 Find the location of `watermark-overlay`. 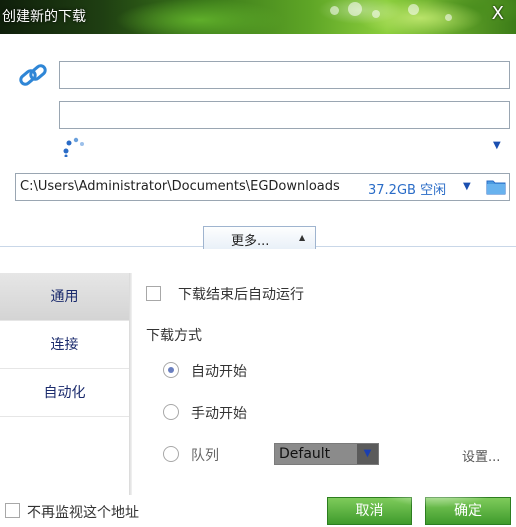

watermark-overlay is located at coordinates (437, 483).